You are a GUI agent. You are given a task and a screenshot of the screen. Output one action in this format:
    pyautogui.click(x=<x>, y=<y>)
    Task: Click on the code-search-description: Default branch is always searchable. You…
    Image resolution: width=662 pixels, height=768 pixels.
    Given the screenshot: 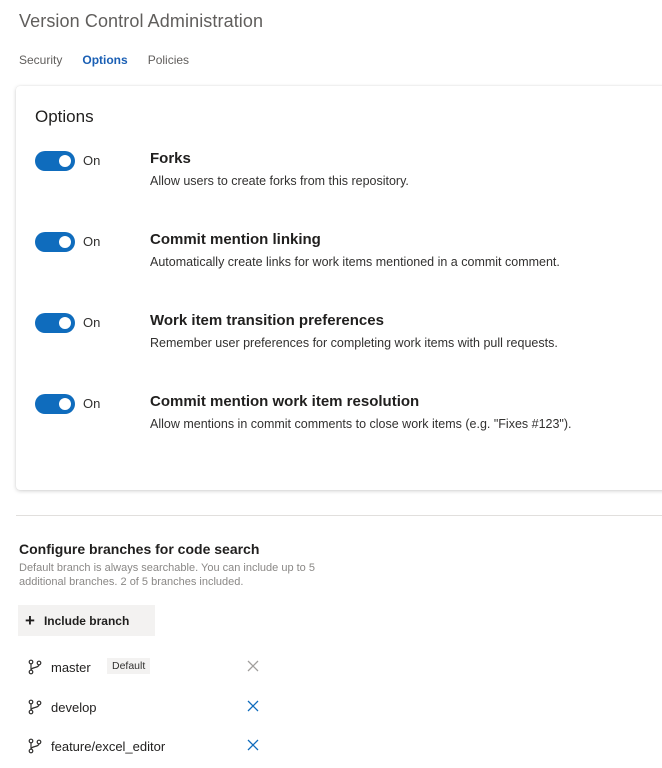 What is the action you would take?
    pyautogui.click(x=167, y=575)
    